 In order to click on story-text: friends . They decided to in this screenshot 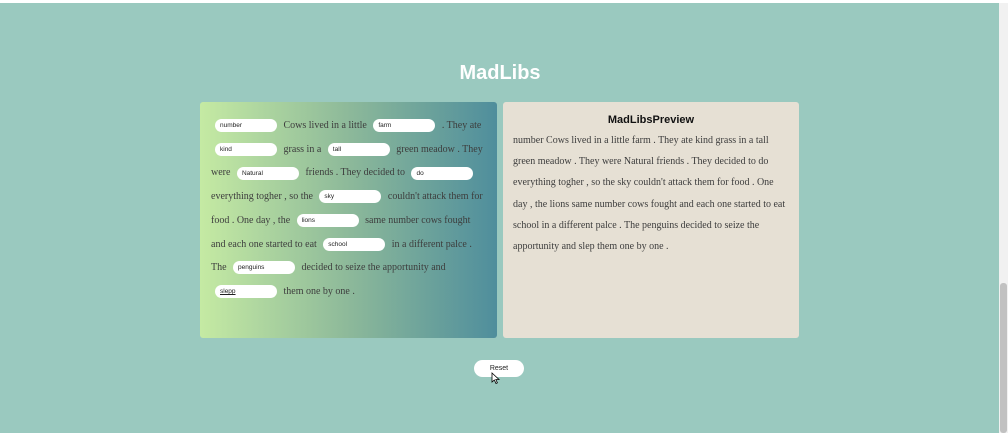, I will do `click(355, 173)`.